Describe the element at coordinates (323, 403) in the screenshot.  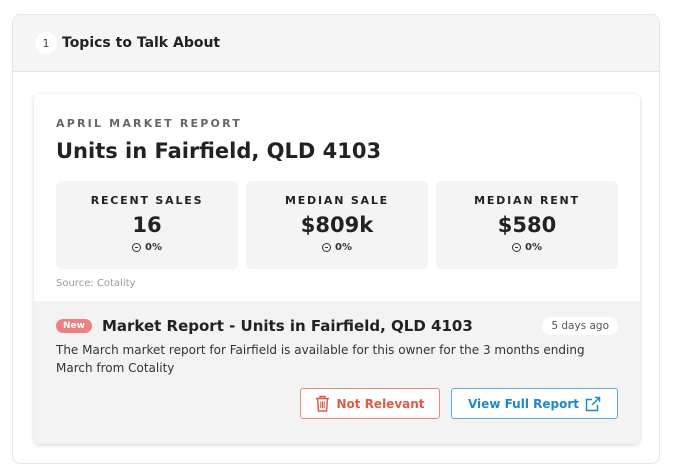
I see `trash-icon` at that location.